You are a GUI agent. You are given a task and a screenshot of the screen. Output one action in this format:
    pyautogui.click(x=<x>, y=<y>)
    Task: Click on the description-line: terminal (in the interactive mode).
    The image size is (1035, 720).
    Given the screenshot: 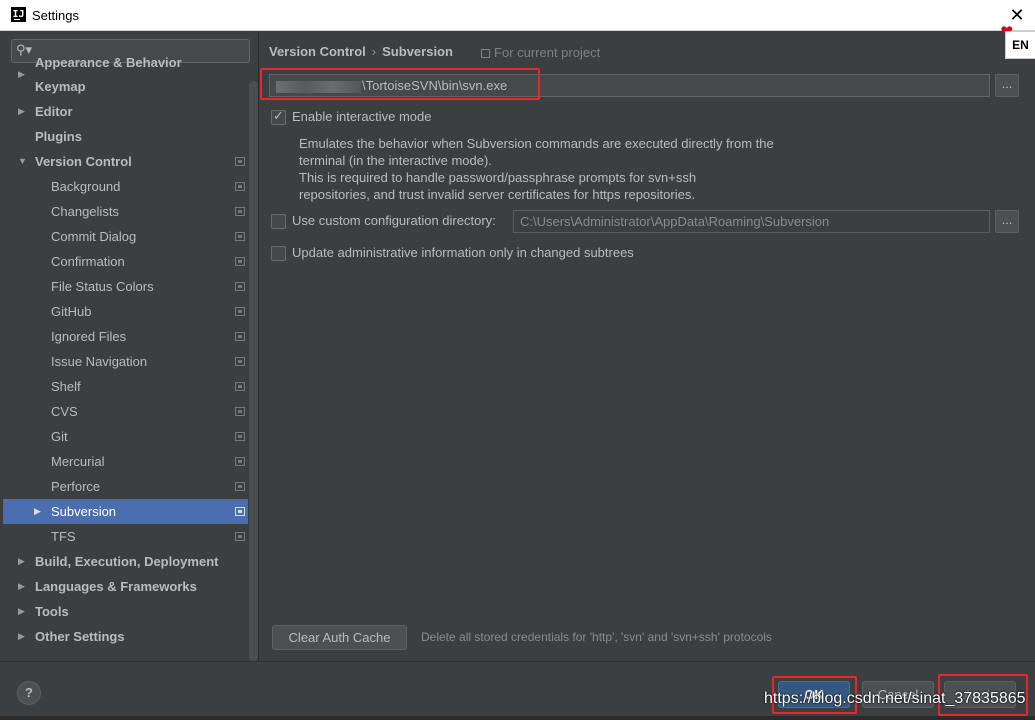 What is the action you would take?
    pyautogui.click(x=395, y=160)
    